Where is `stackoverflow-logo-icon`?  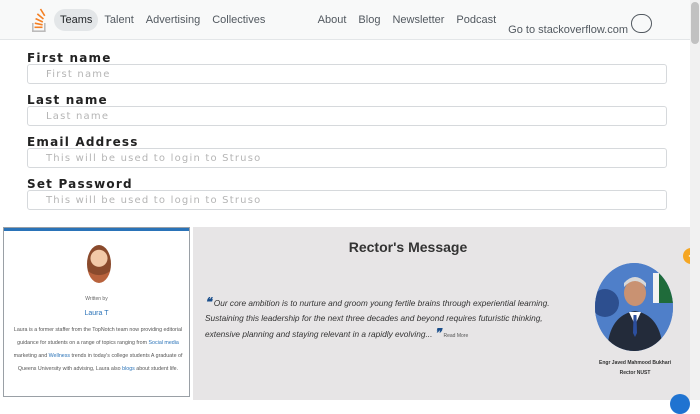
stackoverflow-logo-icon is located at coordinates (39, 20).